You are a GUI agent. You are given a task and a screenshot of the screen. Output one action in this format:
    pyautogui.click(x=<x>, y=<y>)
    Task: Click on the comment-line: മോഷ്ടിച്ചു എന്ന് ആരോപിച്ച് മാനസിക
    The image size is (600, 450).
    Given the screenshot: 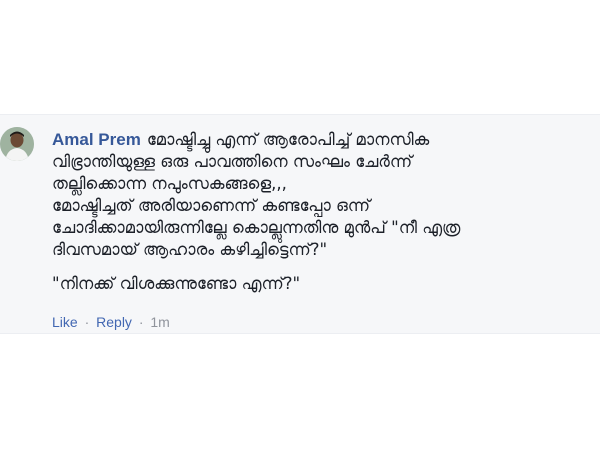 What is the action you would take?
    pyautogui.click(x=288, y=139)
    